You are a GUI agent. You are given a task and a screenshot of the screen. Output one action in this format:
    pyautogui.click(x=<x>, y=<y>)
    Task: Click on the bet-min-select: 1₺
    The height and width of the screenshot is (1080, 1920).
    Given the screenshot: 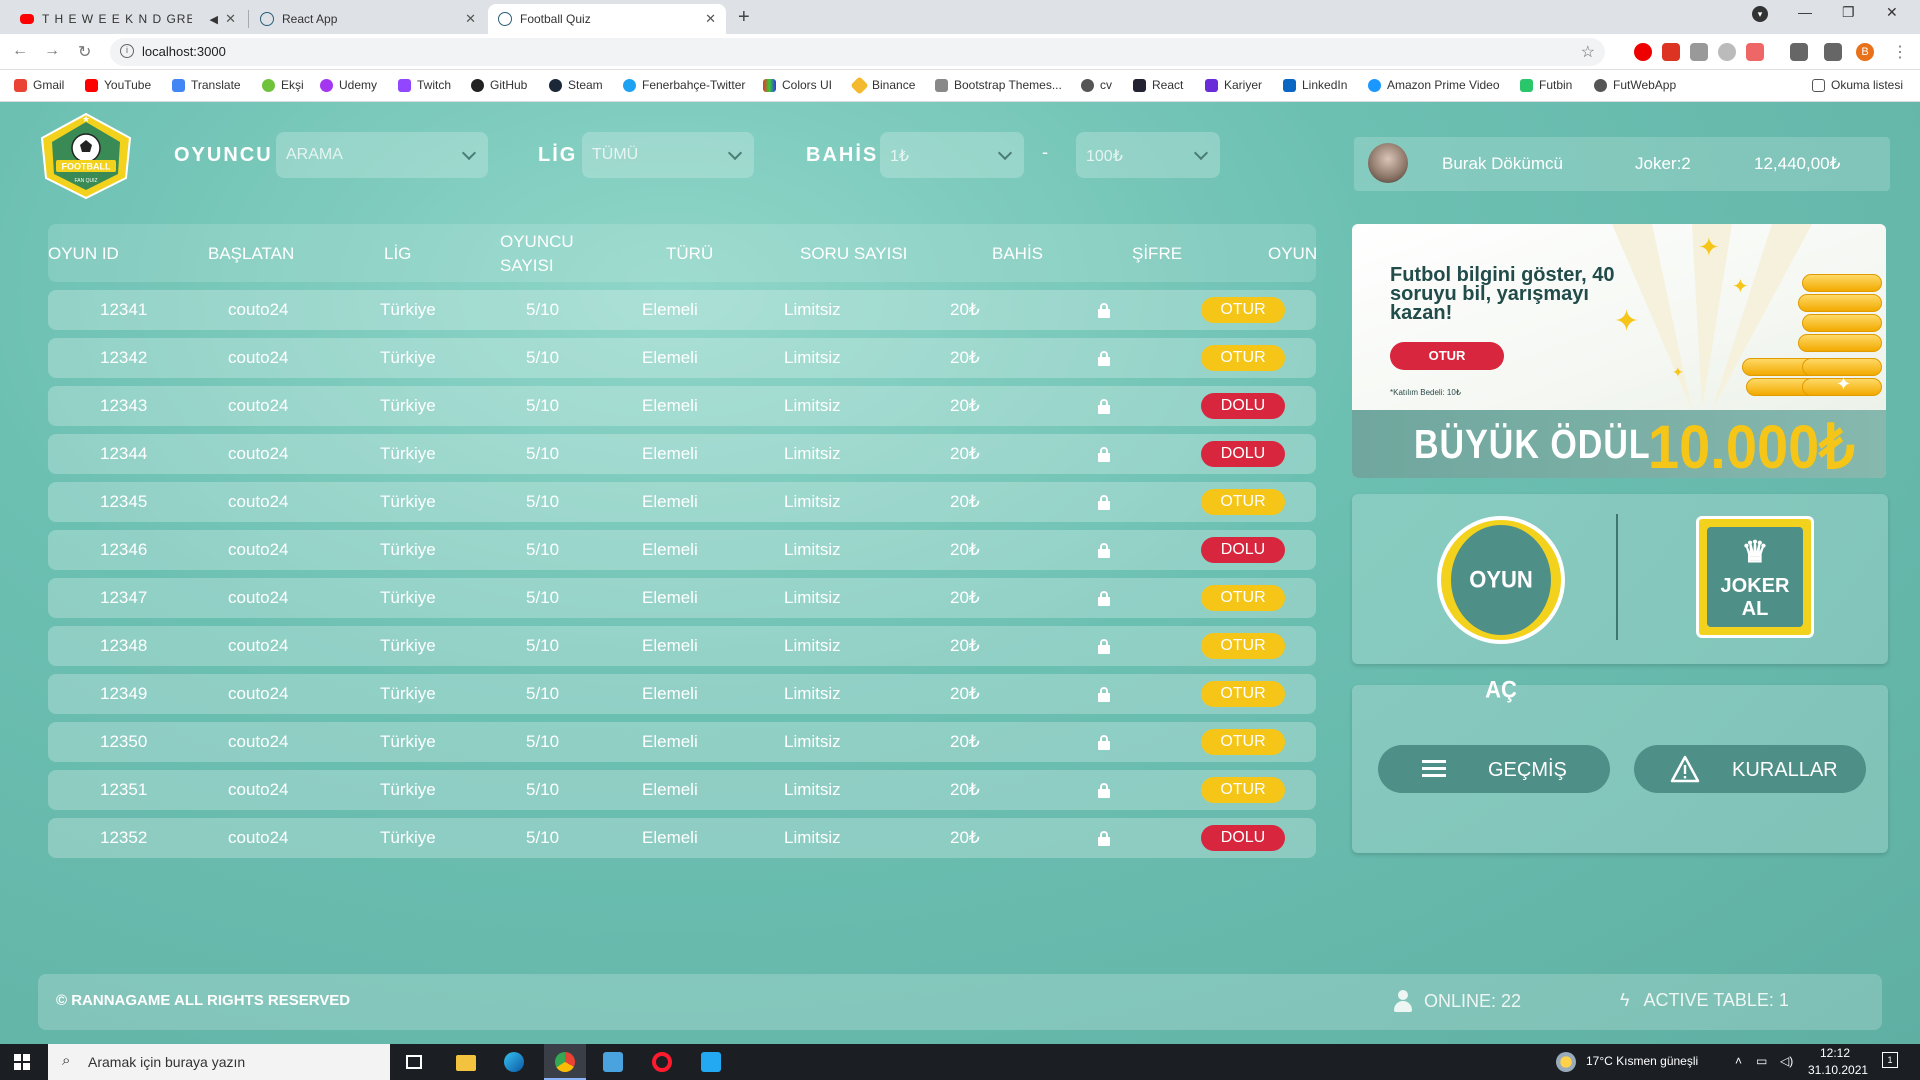 What is the action you would take?
    pyautogui.click(x=952, y=155)
    